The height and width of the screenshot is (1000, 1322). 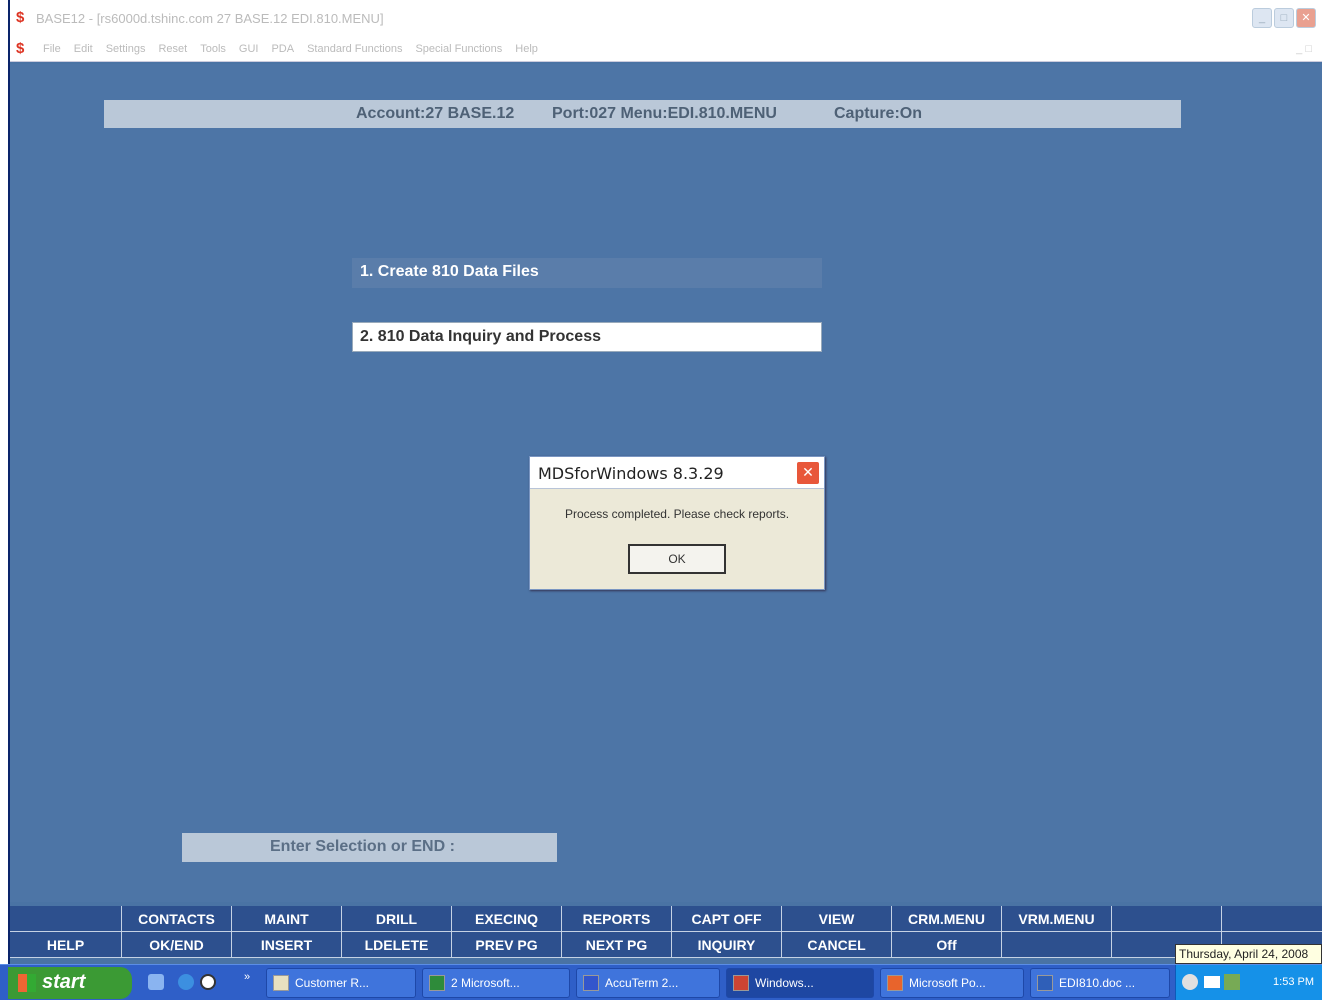 What do you see at coordinates (808, 473) in the screenshot?
I see `close-icon: ✕` at bounding box center [808, 473].